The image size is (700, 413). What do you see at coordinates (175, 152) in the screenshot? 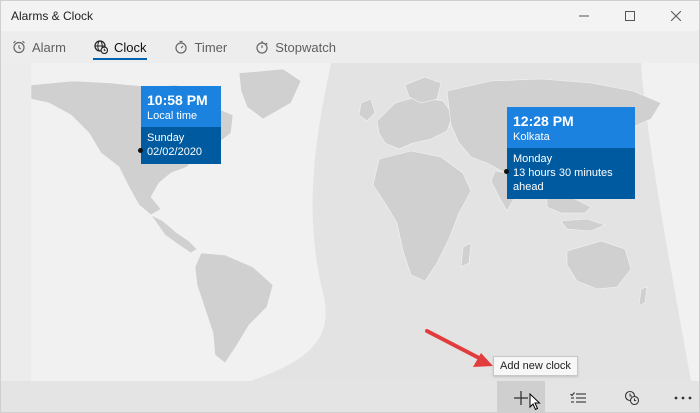
I see `local-date: 02/02/2020` at bounding box center [175, 152].